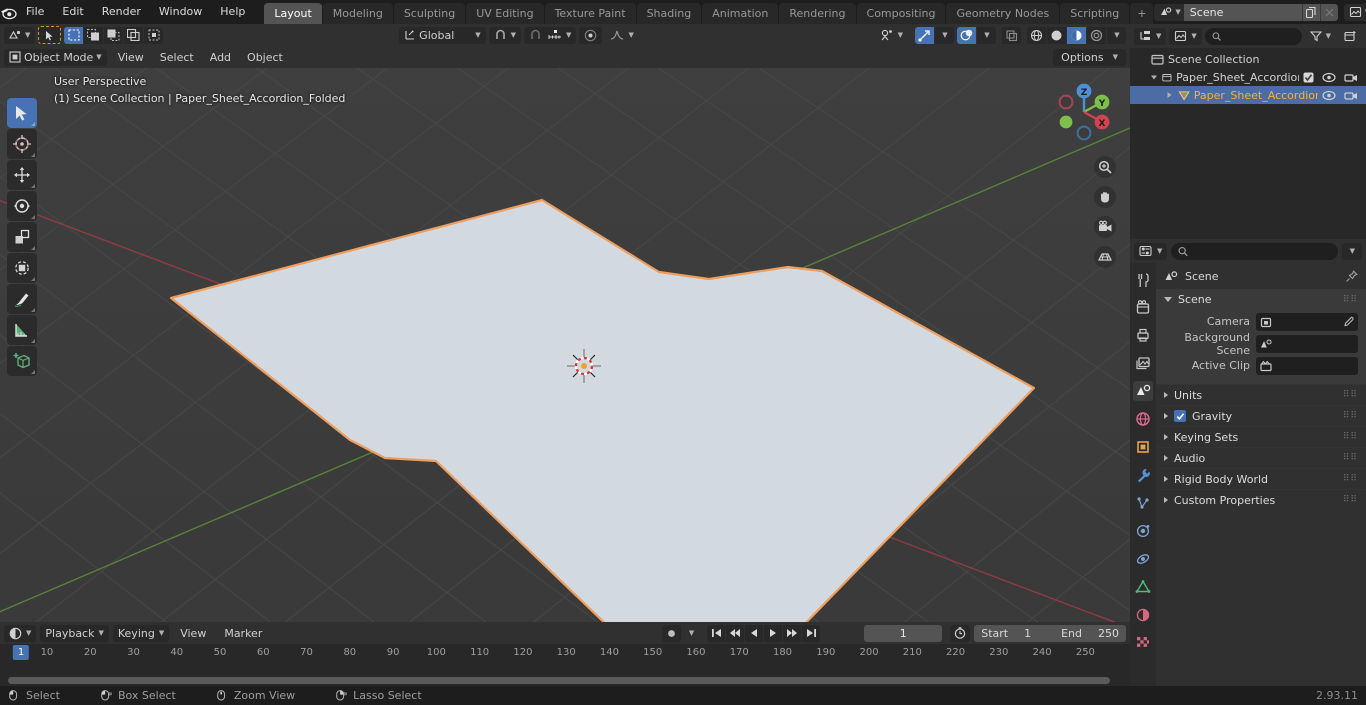 This screenshot has height=705, width=1366. I want to click on viewport-menu-add: Add, so click(220, 57).